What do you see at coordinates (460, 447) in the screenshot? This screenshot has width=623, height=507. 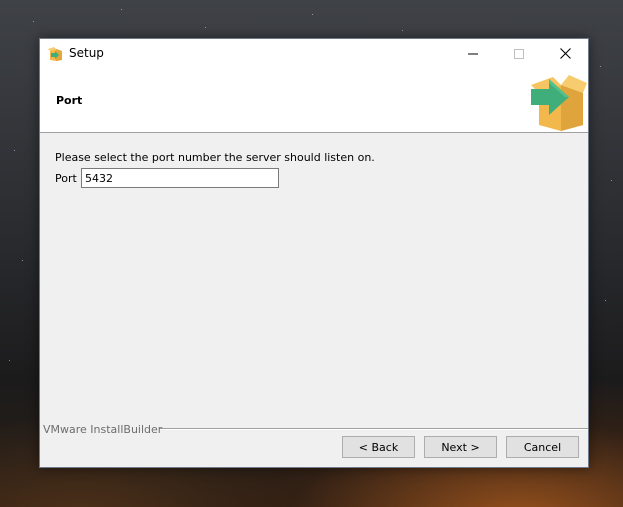 I see `next-button: Next >` at bounding box center [460, 447].